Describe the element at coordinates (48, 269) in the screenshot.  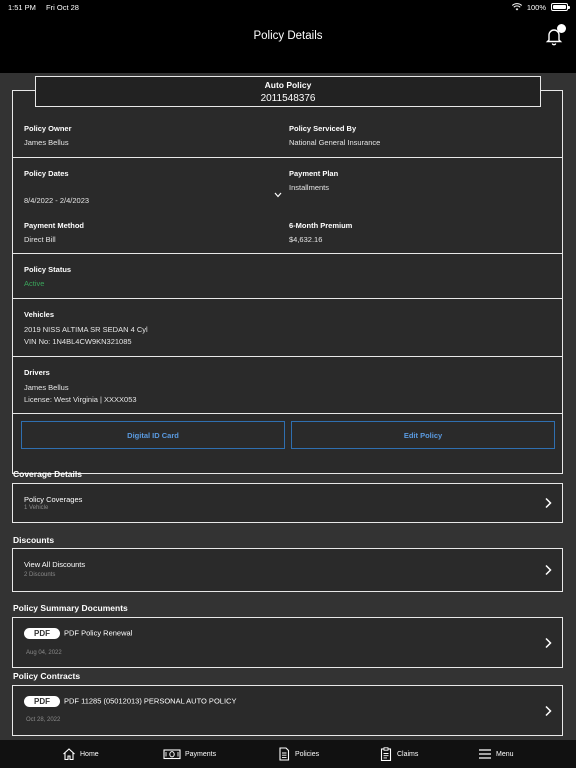
I see `status-label: Policy Status` at that location.